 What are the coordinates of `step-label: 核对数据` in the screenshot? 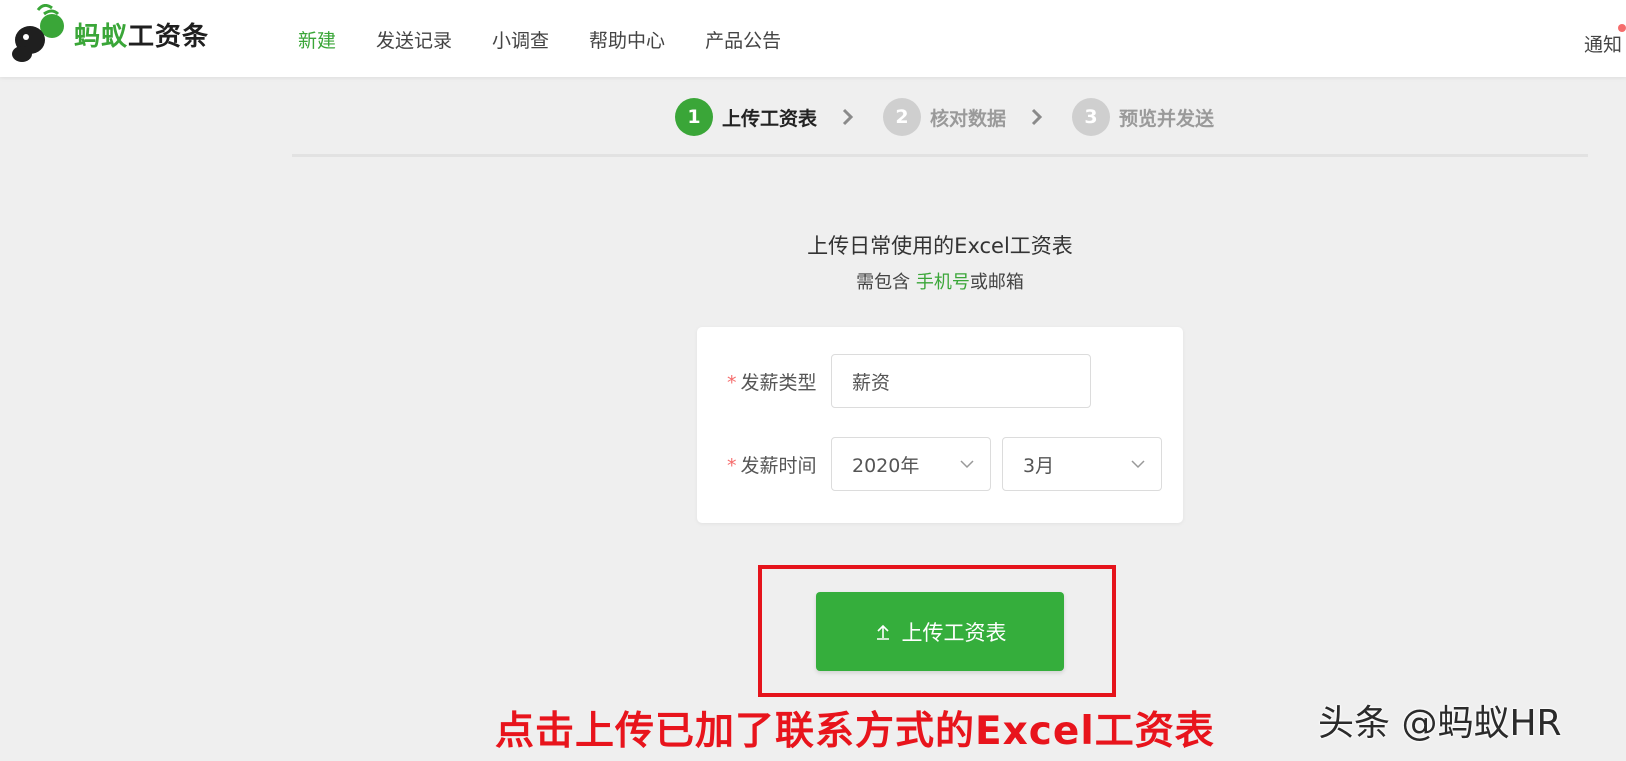 It's located at (968, 118).